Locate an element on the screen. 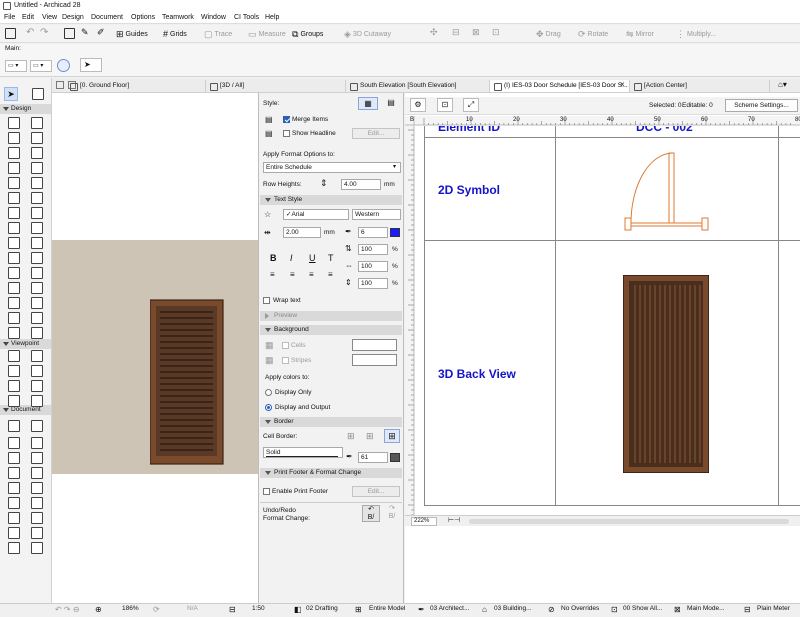 The width and height of the screenshot is (800, 617). groups-button: ⧉ Groups is located at coordinates (307, 34).